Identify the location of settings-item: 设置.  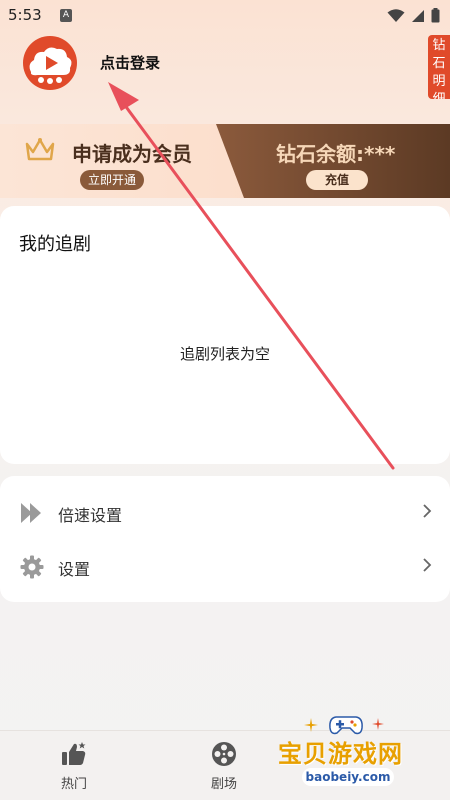
(225, 567).